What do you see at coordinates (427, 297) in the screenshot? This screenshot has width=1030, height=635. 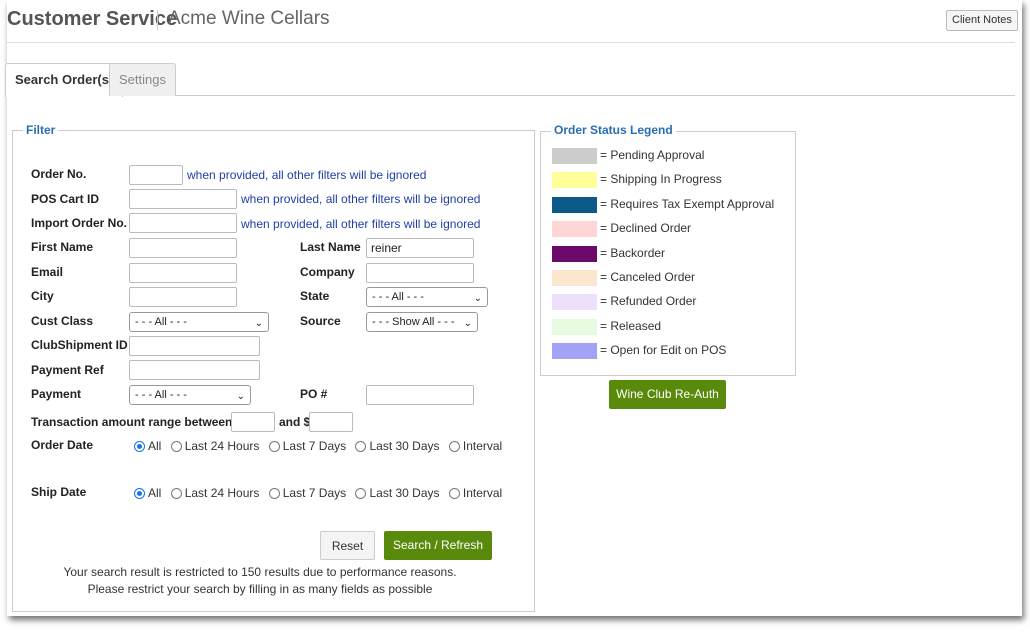 I see `state-select: - - - All - - - ⌄` at bounding box center [427, 297].